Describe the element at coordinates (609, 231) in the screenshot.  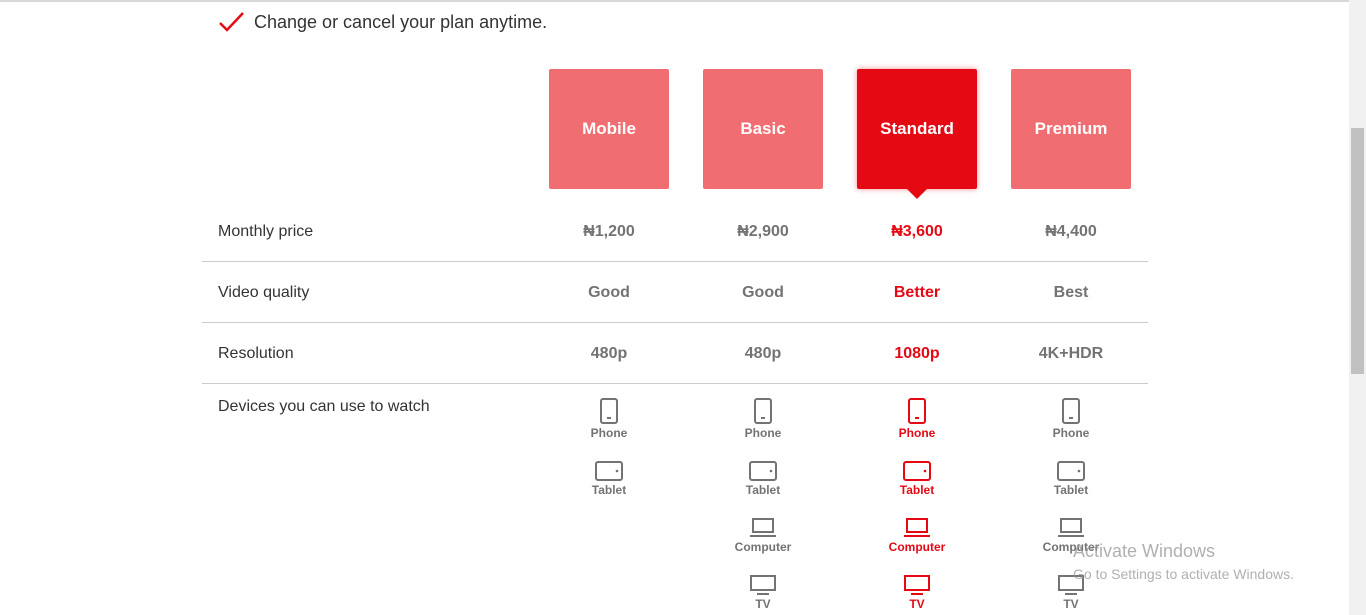
I see `price-mobile: ₦1,200` at that location.